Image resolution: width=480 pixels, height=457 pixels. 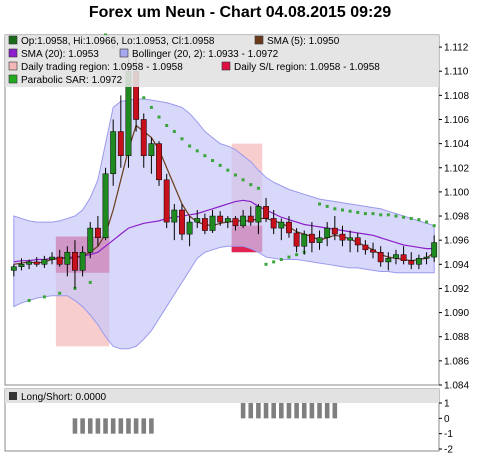 I want to click on dsl-legend-label: Daily S/L region: 1.0958 - 1.0958, so click(x=307, y=67).